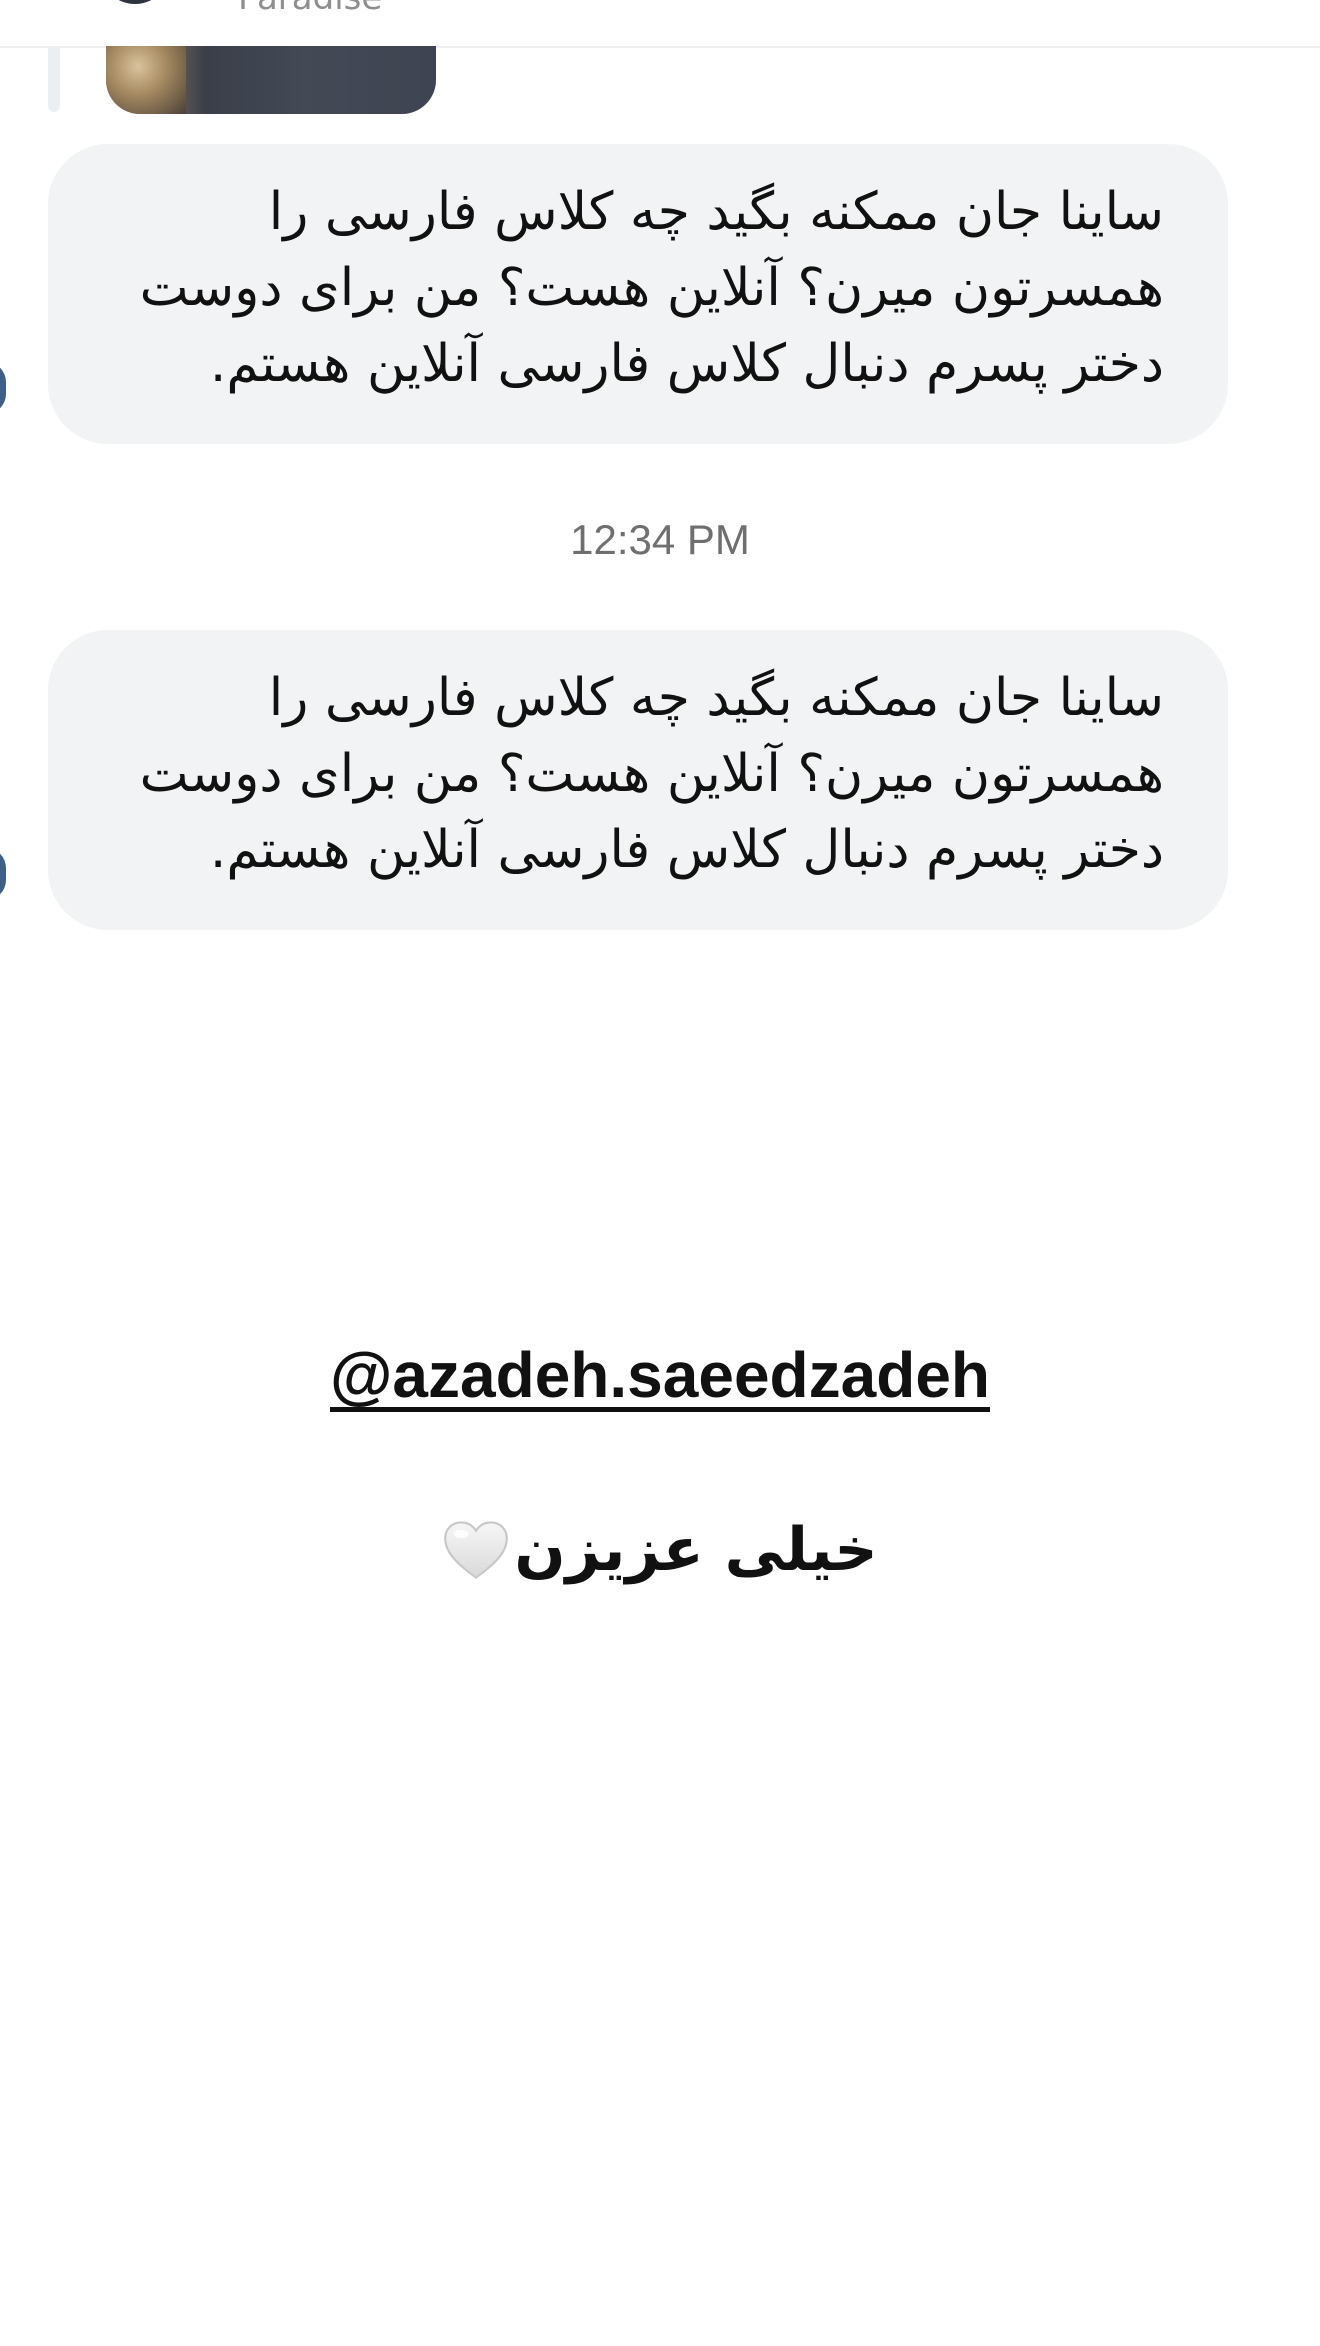 Image resolution: width=1320 pixels, height=2346 pixels. What do you see at coordinates (660, 24) in the screenshot?
I see `chat-header: Paradise` at bounding box center [660, 24].